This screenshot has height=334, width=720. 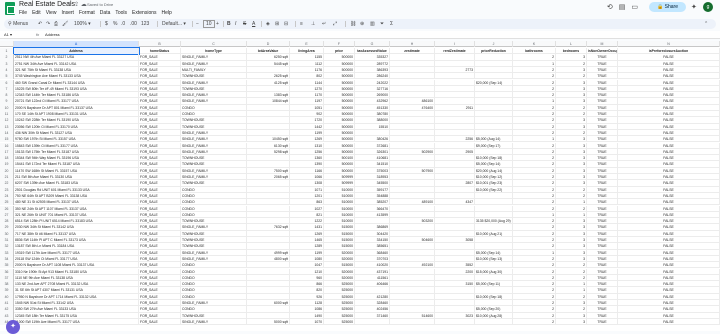 I want to click on strikethrough-button: S, so click(x=244, y=24).